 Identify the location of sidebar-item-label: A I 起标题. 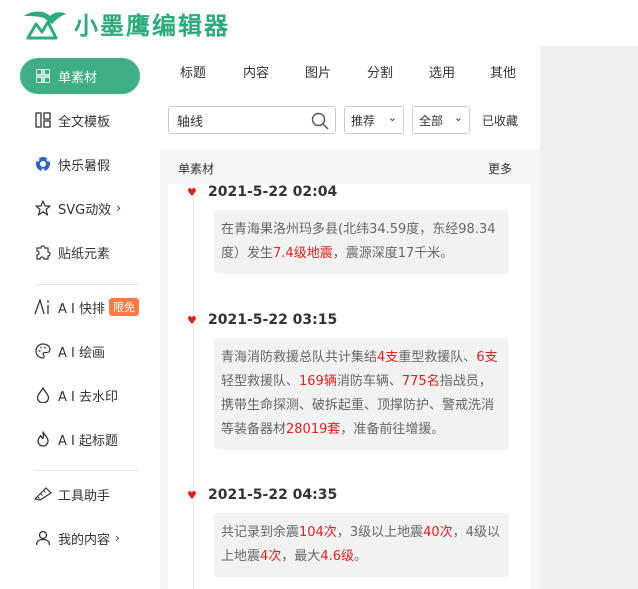
(88, 441).